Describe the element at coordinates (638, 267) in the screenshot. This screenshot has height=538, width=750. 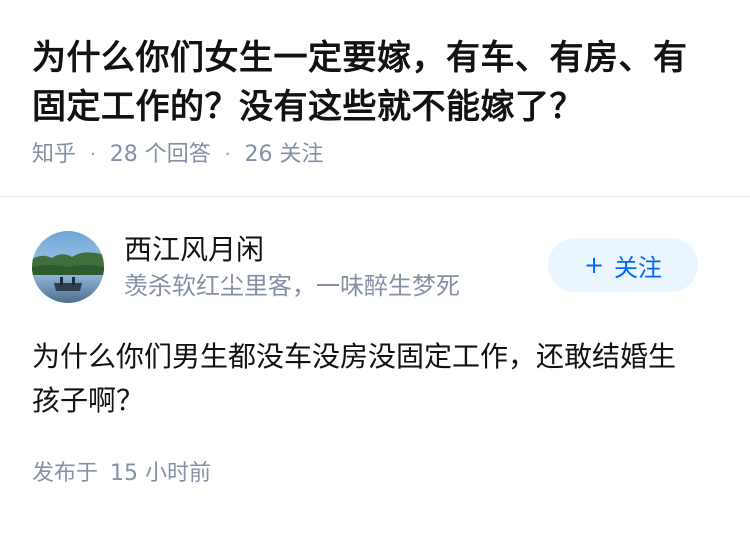
I see `follow-label: 关注` at that location.